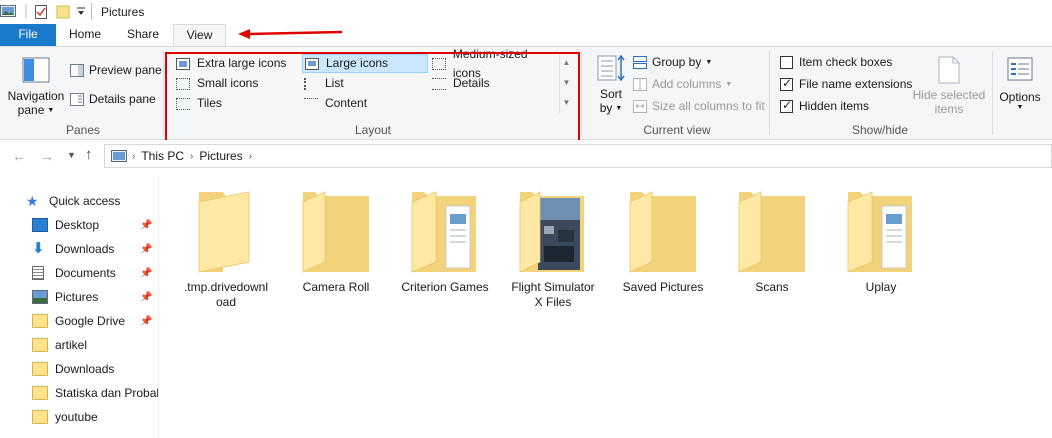  What do you see at coordinates (772, 240) in the screenshot?
I see `folder-item: Scans` at bounding box center [772, 240].